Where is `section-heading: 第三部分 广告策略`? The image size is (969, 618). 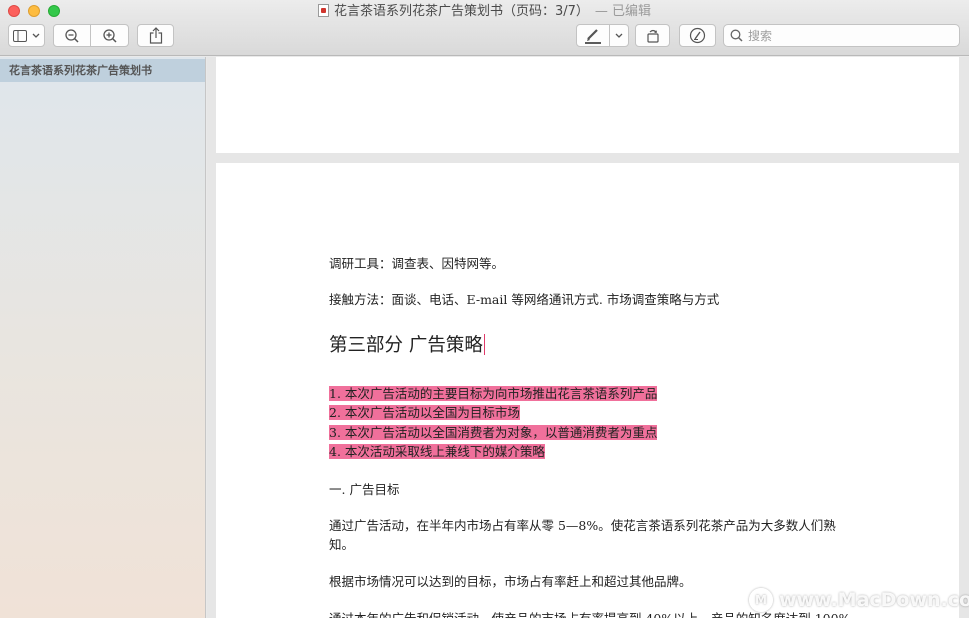
section-heading: 第三部分 广告策略 is located at coordinates (407, 346).